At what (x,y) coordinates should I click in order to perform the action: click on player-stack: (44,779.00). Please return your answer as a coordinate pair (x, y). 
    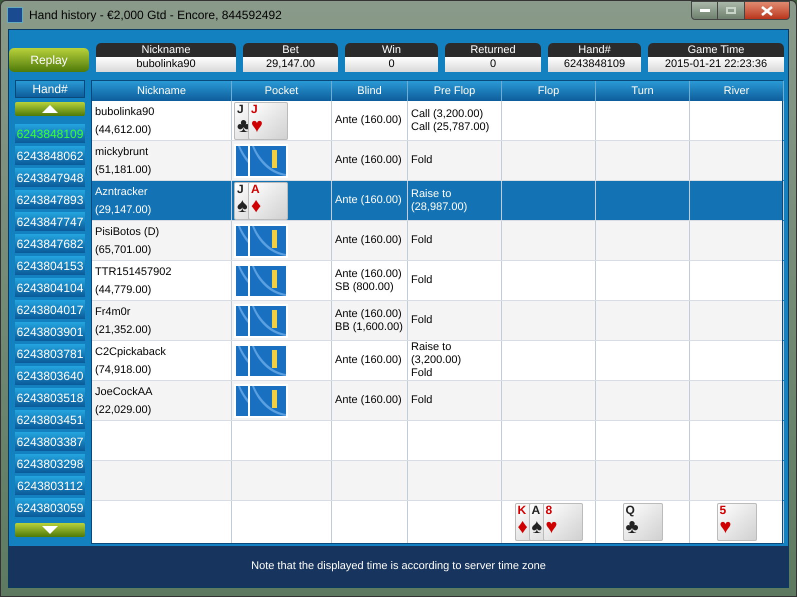
    Looking at the image, I should click on (123, 290).